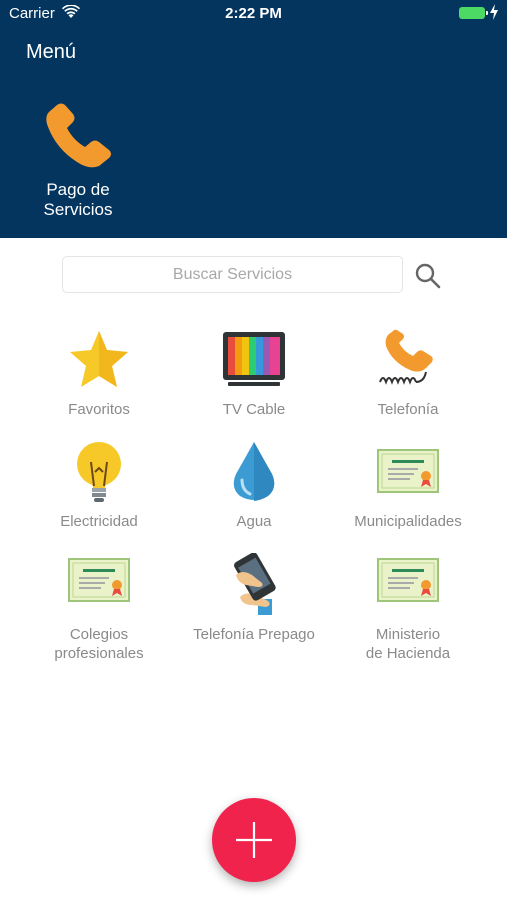  What do you see at coordinates (254, 521) in the screenshot?
I see `service-label: Agua` at bounding box center [254, 521].